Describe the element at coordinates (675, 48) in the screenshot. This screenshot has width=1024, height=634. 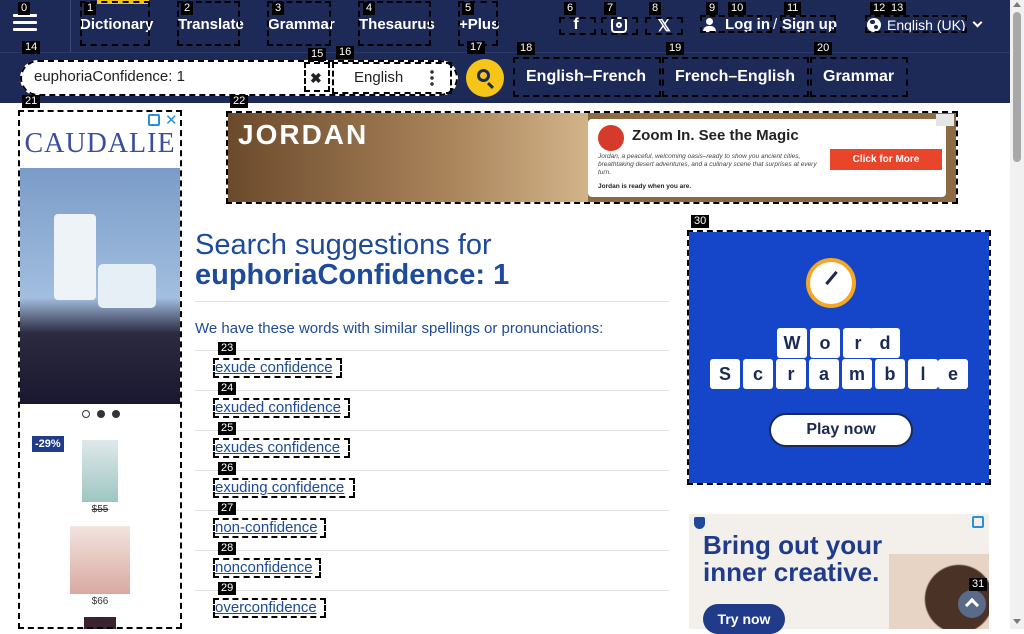
I see `index-tag: 19` at that location.